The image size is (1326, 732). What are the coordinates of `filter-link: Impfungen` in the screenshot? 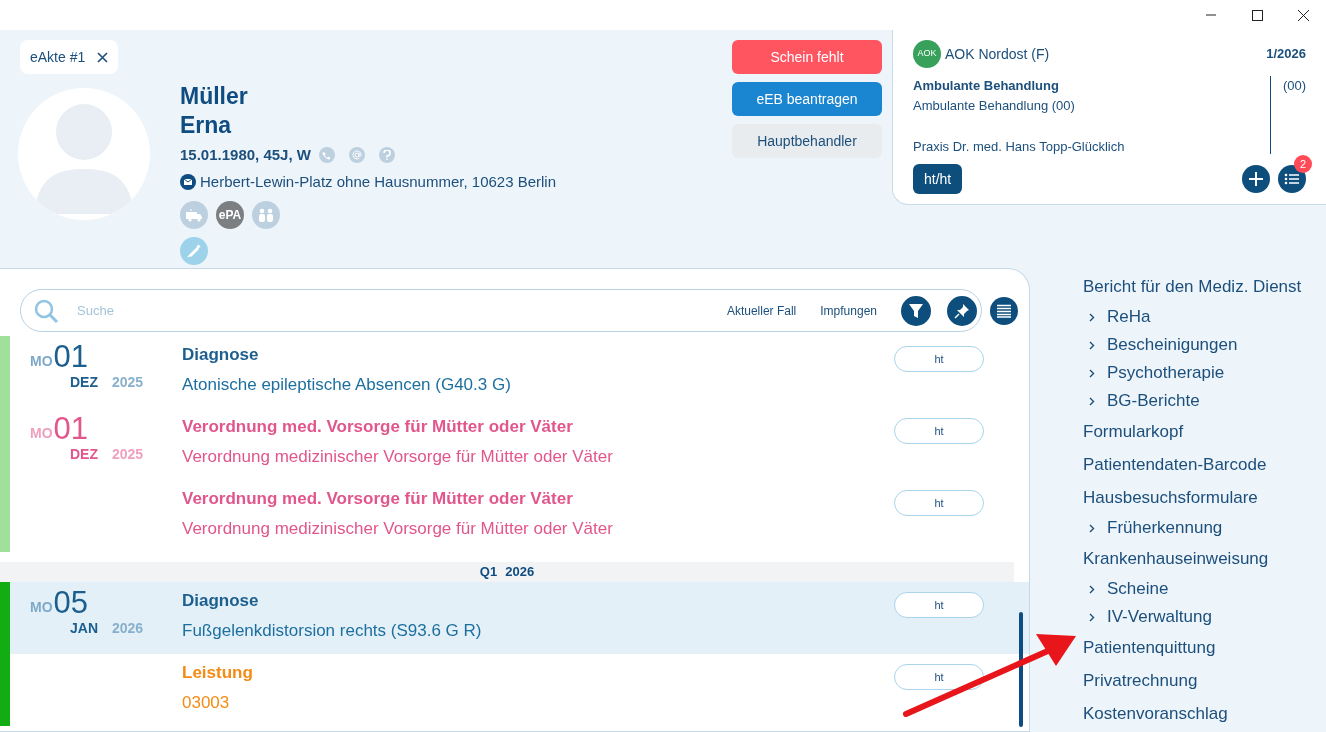 It's located at (848, 310).